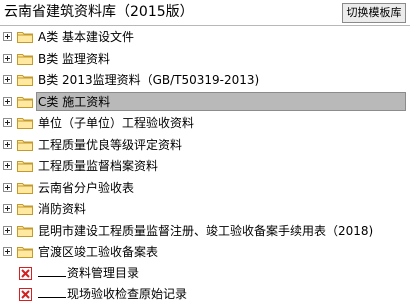  Describe the element at coordinates (62, 209) in the screenshot. I see `folder-label: 消防资料` at that location.